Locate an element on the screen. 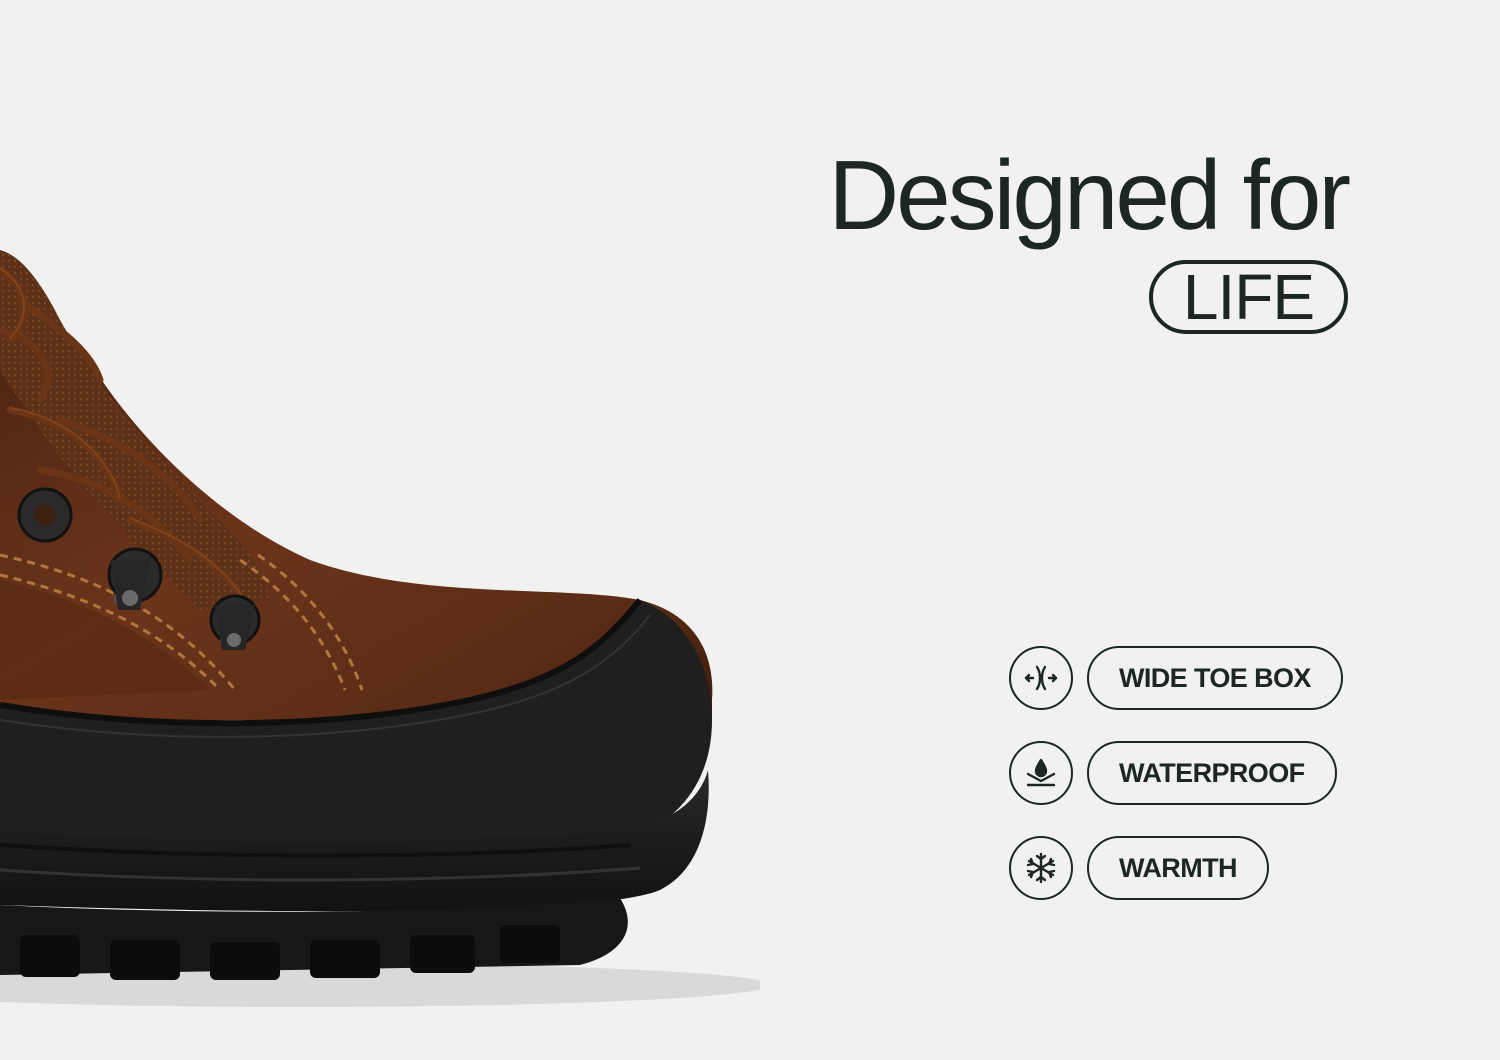  feature-warmth: WARMTH is located at coordinates (1176, 868).